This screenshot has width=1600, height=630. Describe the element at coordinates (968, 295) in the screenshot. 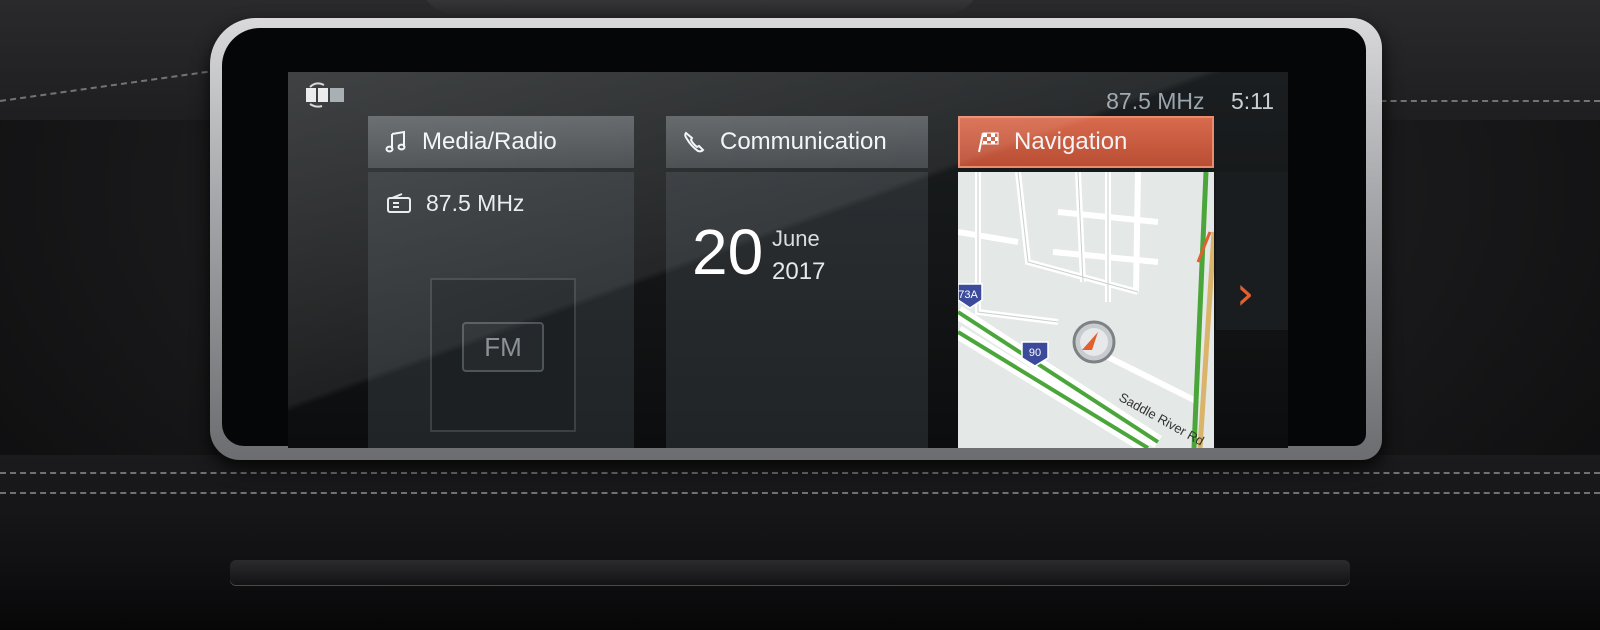

I see `route-shield-73a-label: 73A` at that location.